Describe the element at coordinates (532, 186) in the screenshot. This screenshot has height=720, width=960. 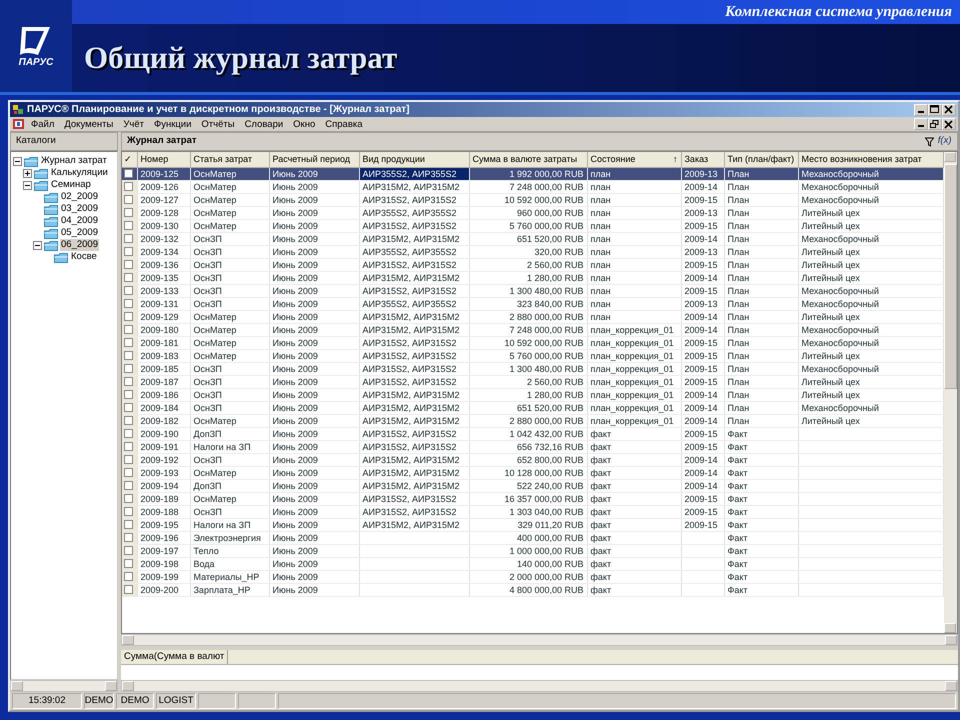
I see `table-row: 2009-126 ОснМатер Июнь 2009 АИР315М2, АИР315М2 7 248 000,00 RUB план 2009-14 План Механосборочный` at that location.